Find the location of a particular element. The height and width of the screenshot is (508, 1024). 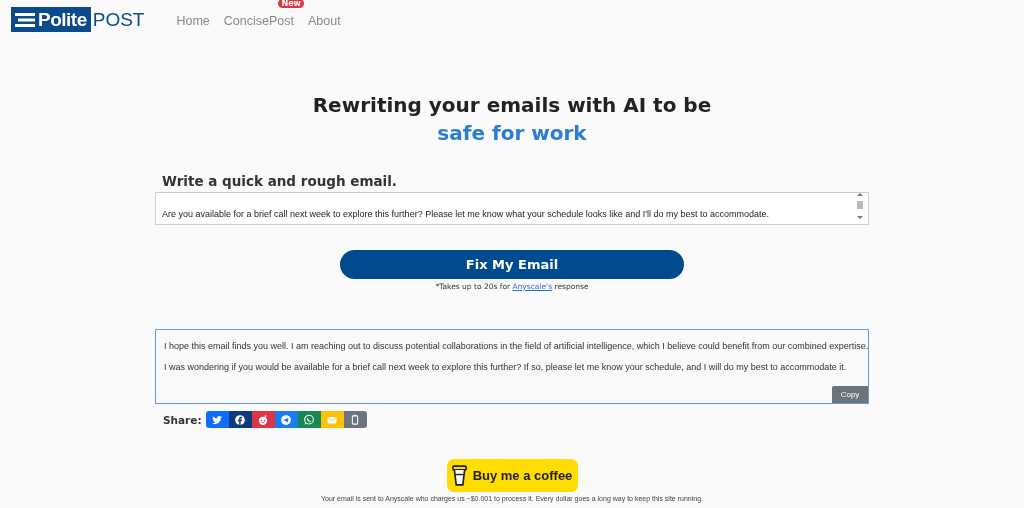

whatsapp-icon is located at coordinates (309, 419).